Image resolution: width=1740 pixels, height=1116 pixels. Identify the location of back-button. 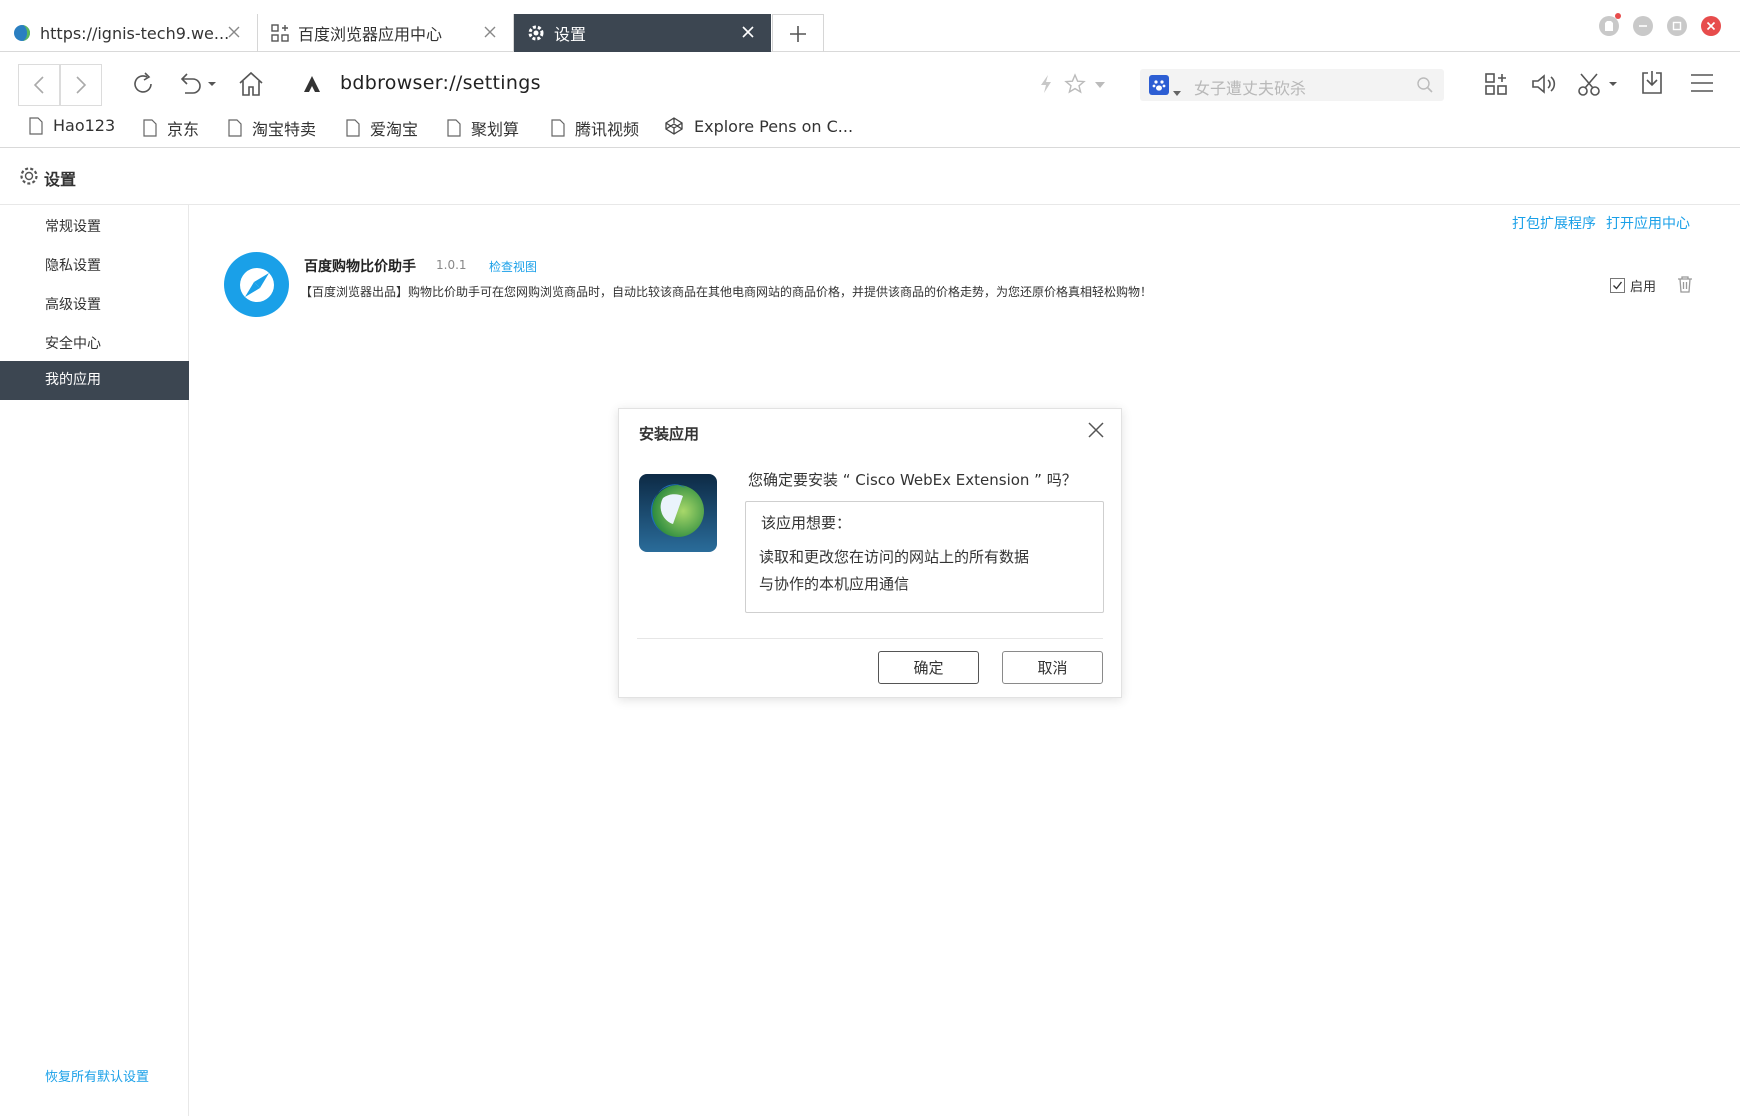
(39, 85).